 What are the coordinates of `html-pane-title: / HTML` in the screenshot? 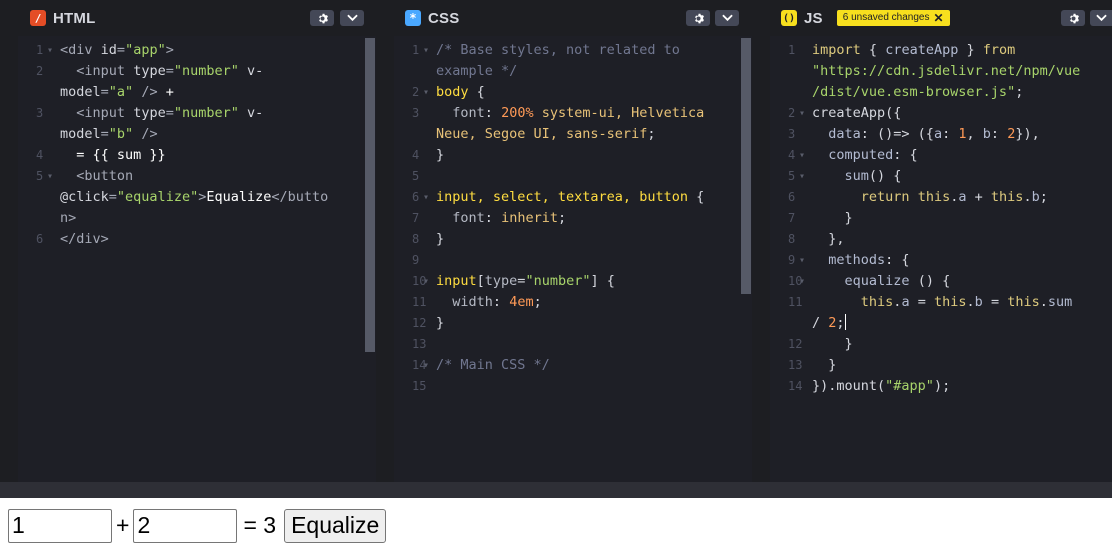 It's located at (62, 18).